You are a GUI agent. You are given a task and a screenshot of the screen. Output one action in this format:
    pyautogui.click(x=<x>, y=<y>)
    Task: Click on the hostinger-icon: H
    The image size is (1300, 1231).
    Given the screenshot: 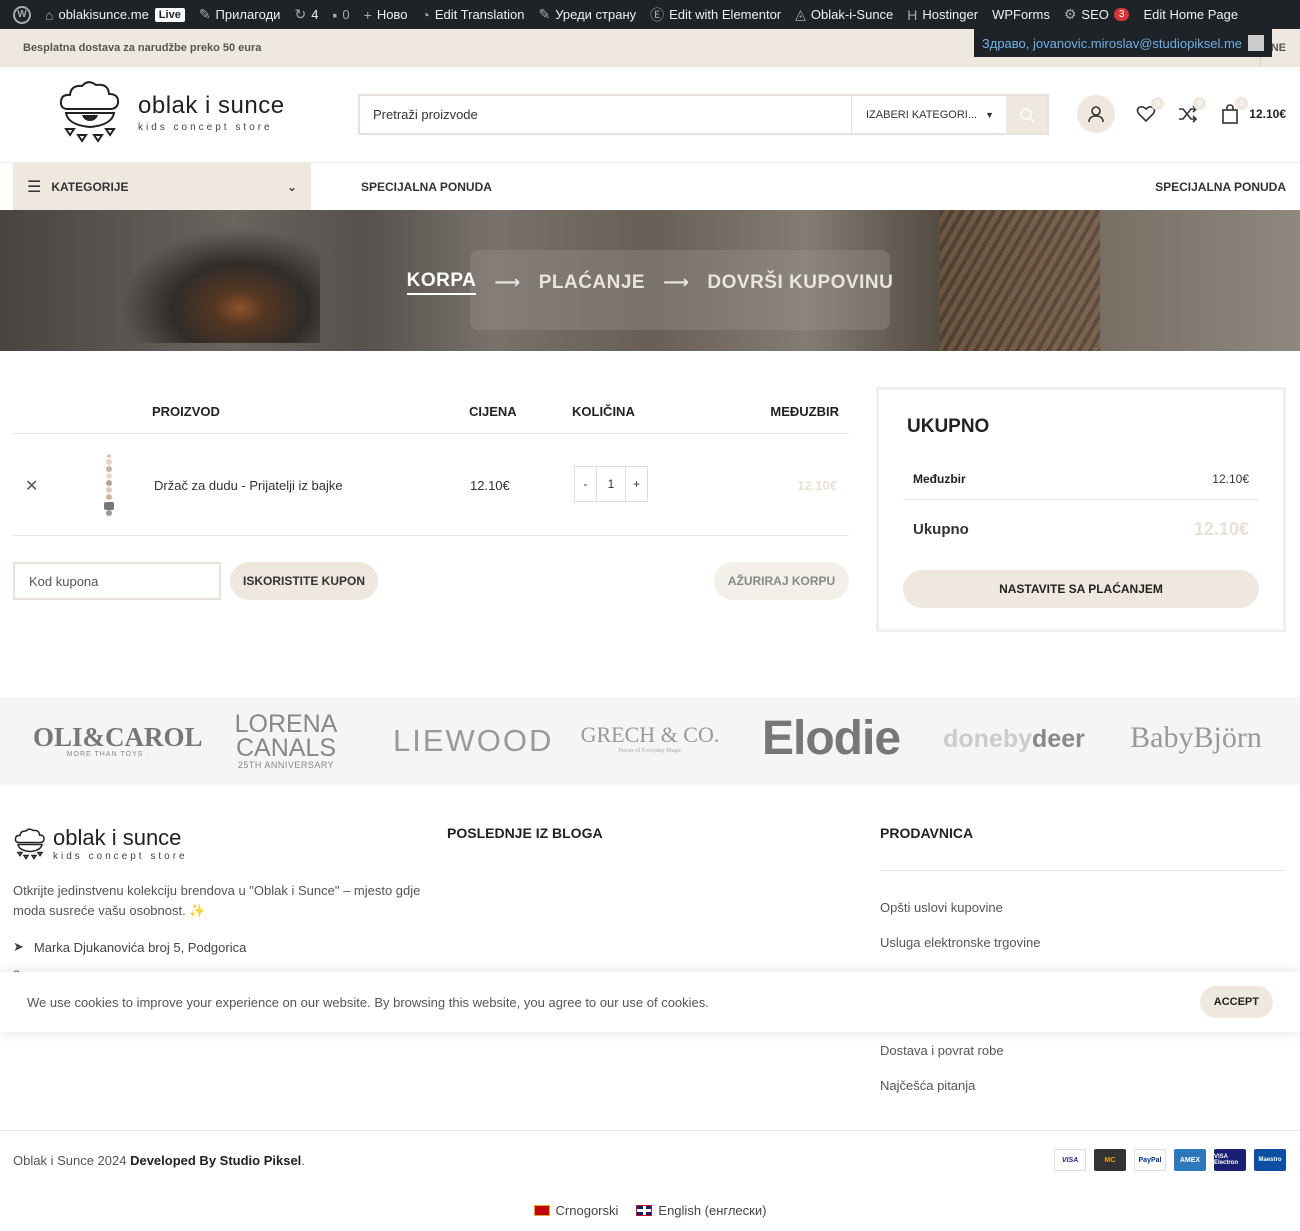 What is the action you would take?
    pyautogui.click(x=912, y=14)
    